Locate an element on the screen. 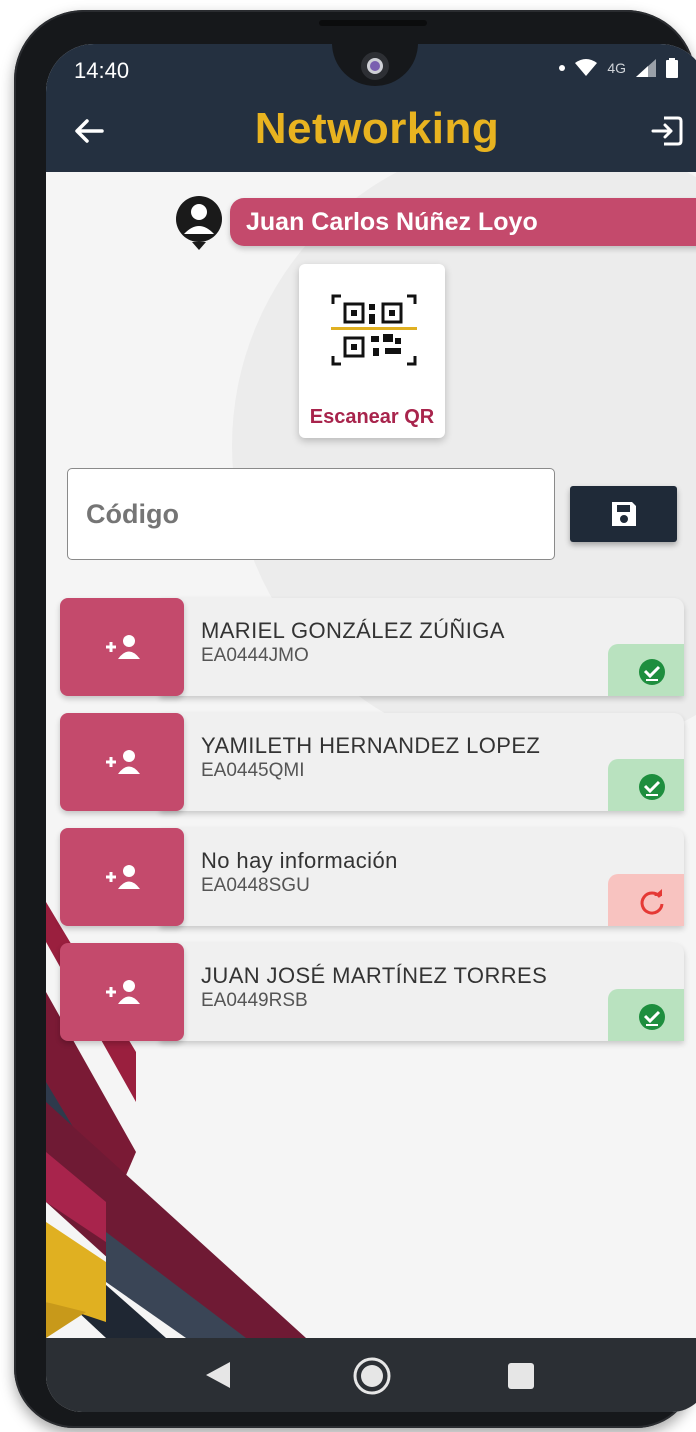 This screenshot has width=696, height=1432. scan-qr-button: Escanear QR is located at coordinates (372, 351).